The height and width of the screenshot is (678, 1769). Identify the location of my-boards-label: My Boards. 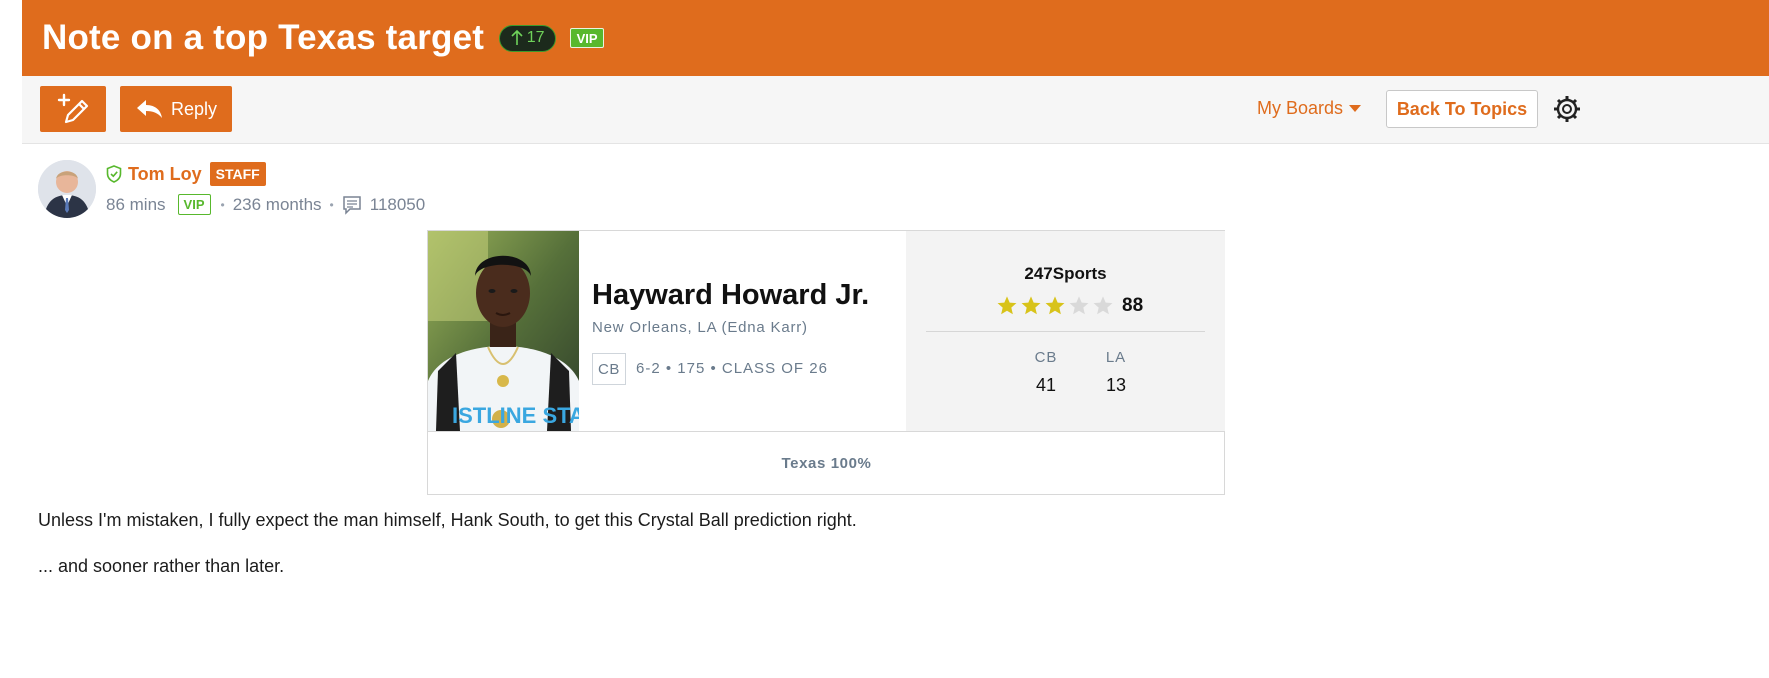
(1300, 108).